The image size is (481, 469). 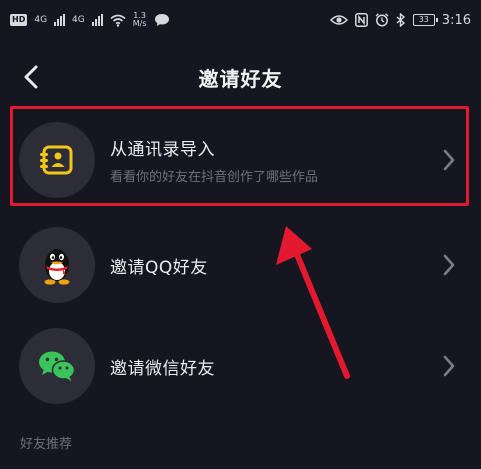 I want to click on signal-type-1: 4G, so click(x=41, y=20).